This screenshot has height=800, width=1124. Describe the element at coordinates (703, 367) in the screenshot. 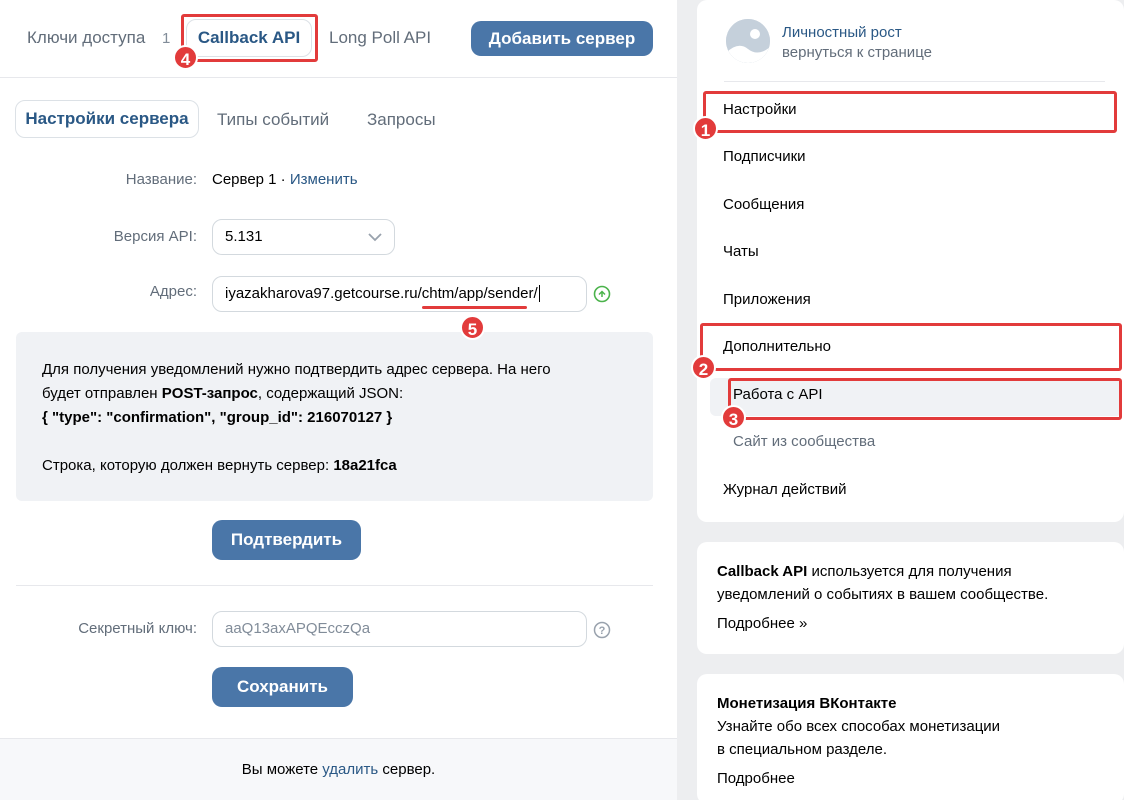

I see `annotation-badge-2: 2` at that location.